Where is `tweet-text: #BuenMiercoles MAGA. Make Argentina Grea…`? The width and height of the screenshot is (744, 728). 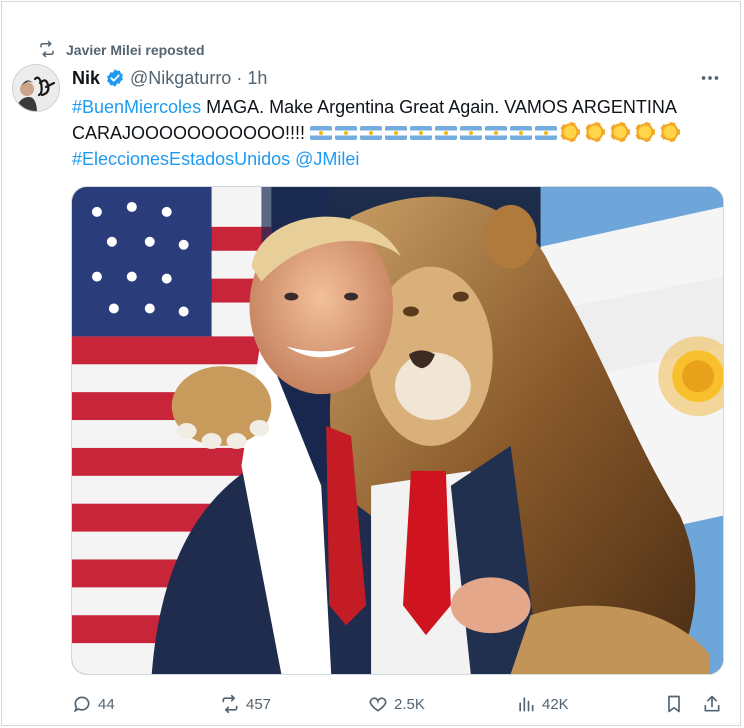
tweet-text: #BuenMiercoles MAGA. Make Argentina Grea… is located at coordinates (392, 133).